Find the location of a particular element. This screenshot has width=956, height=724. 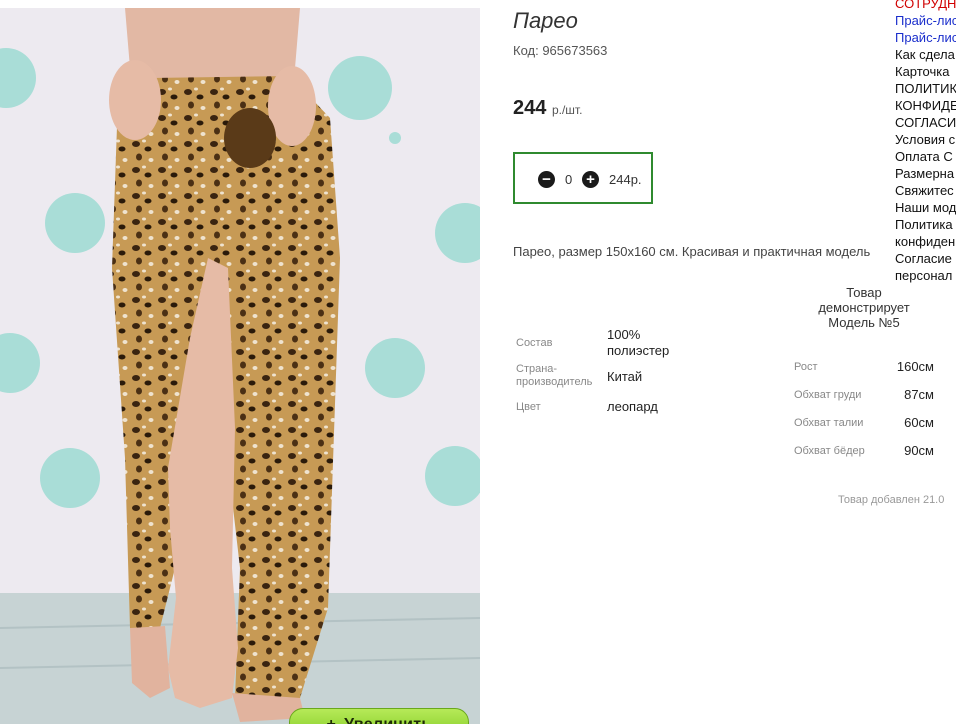

spec-value-composition: 100% полиэстер is located at coordinates (638, 342).